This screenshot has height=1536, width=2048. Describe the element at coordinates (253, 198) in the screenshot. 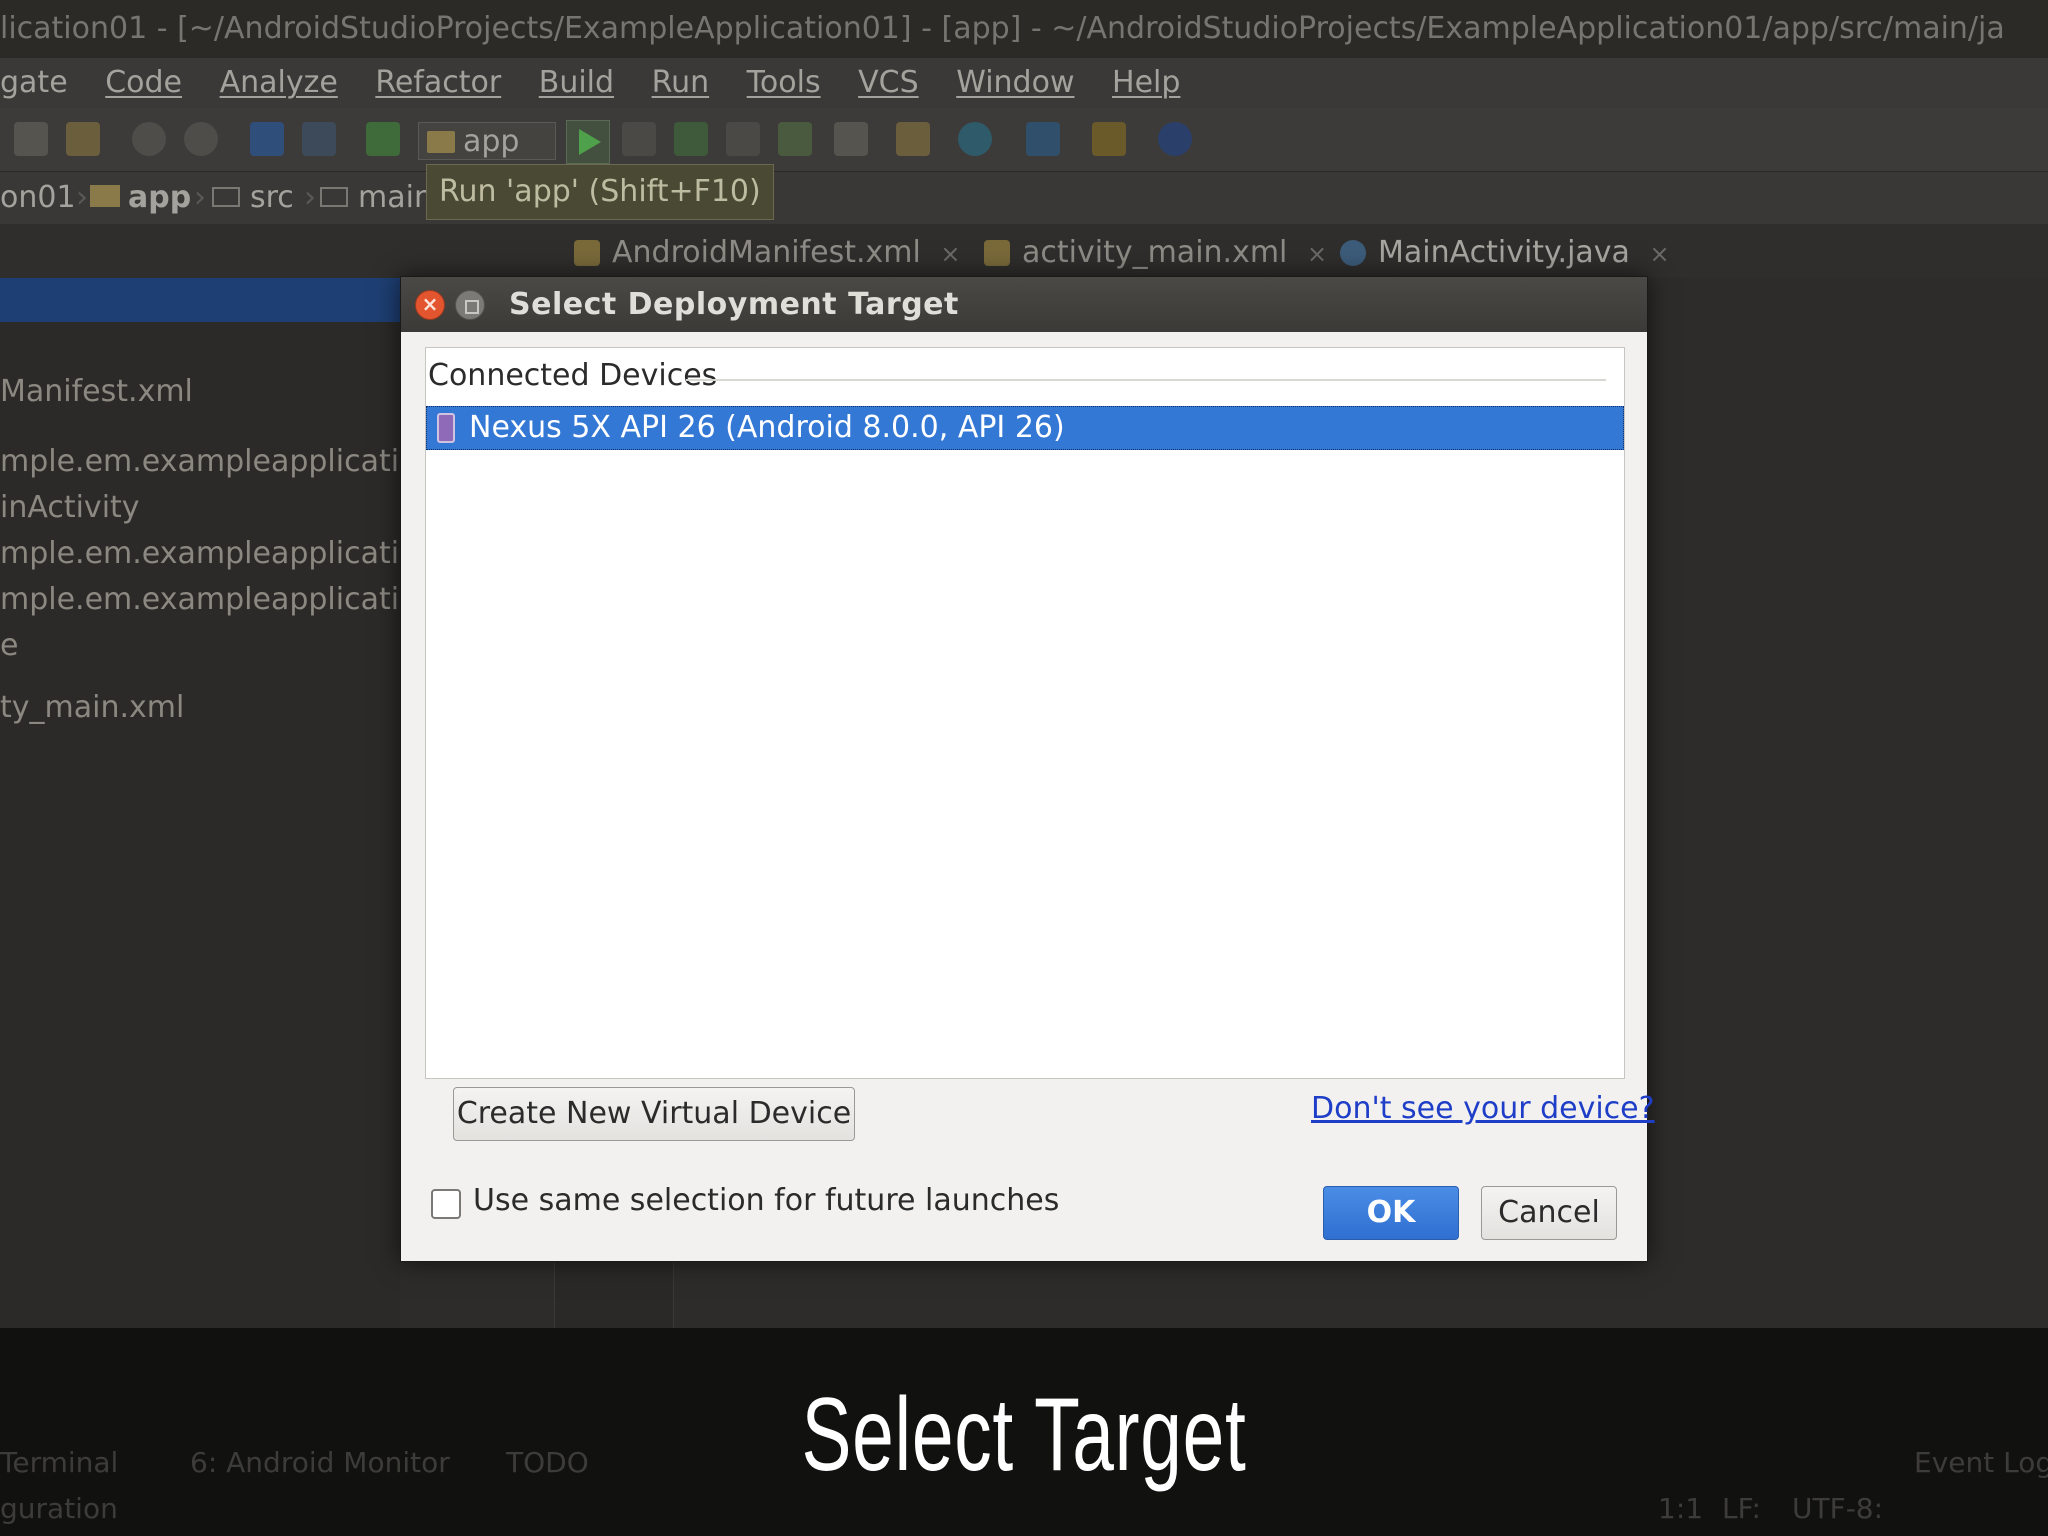

I see `breadcrumb-src: src` at that location.